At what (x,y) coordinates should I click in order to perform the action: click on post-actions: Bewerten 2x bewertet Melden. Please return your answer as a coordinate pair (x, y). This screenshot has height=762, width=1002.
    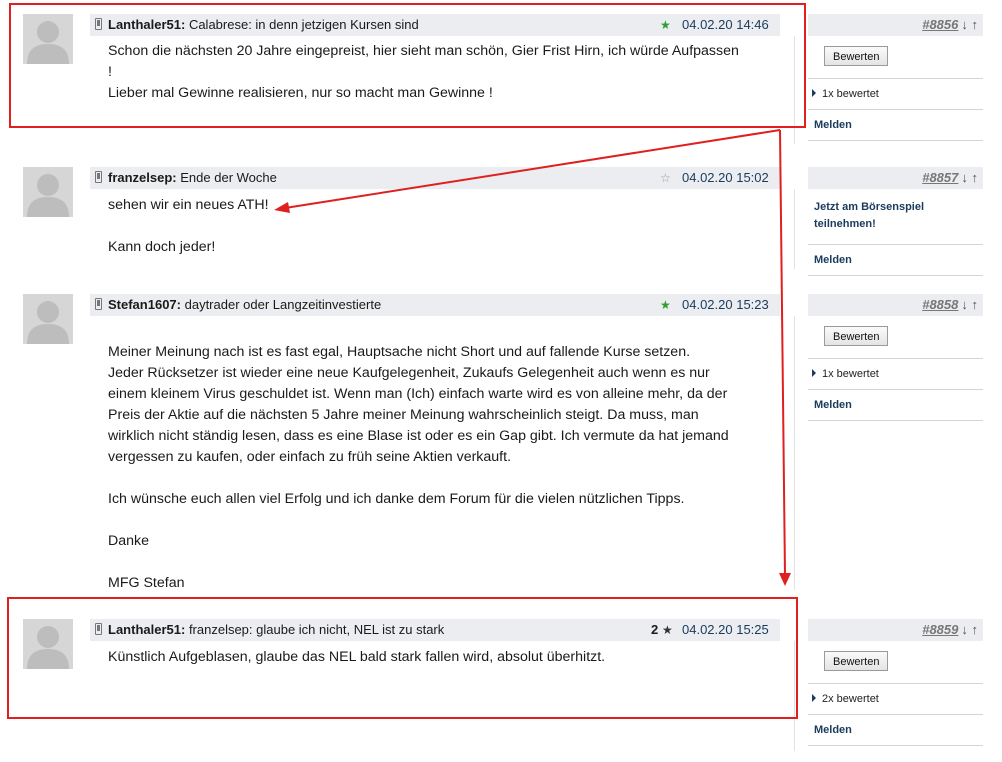
    Looking at the image, I should click on (895, 694).